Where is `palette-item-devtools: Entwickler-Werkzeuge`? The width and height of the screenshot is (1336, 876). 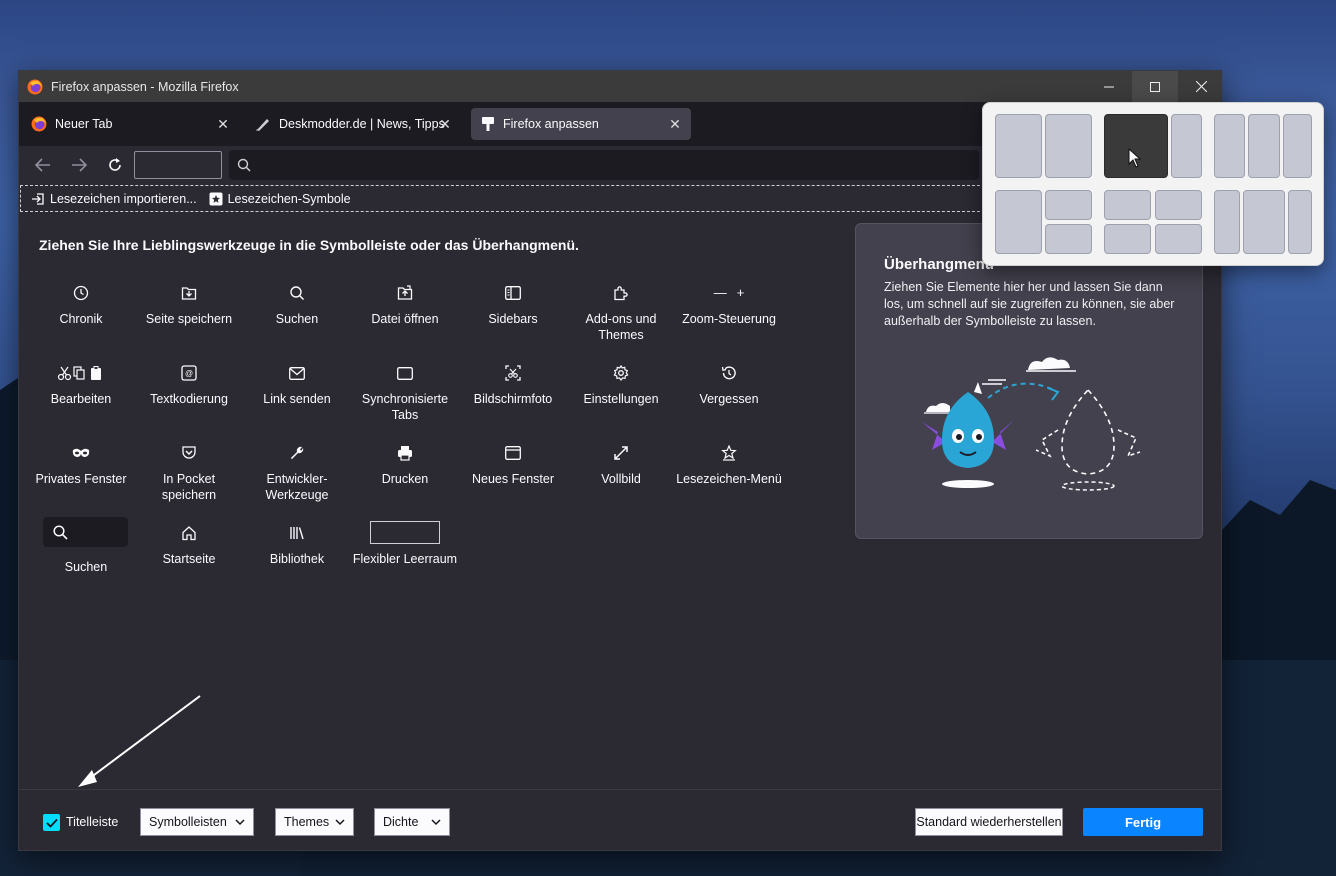 palette-item-devtools: Entwickler-Werkzeuge is located at coordinates (297, 473).